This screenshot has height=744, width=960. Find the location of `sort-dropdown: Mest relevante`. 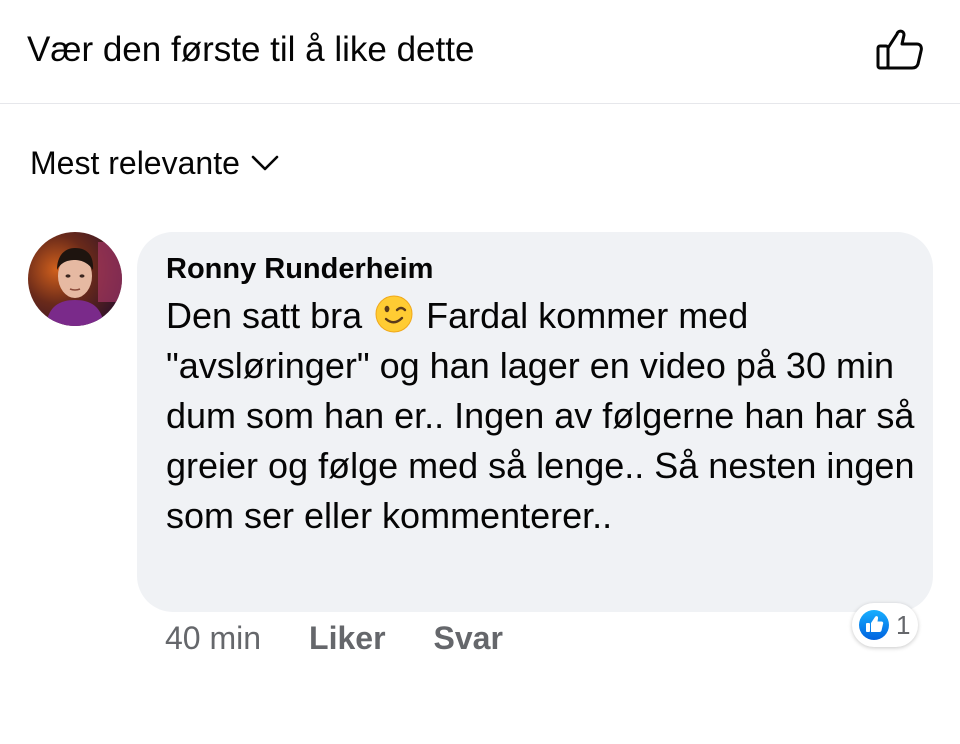

sort-dropdown: Mest relevante is located at coordinates (155, 163).